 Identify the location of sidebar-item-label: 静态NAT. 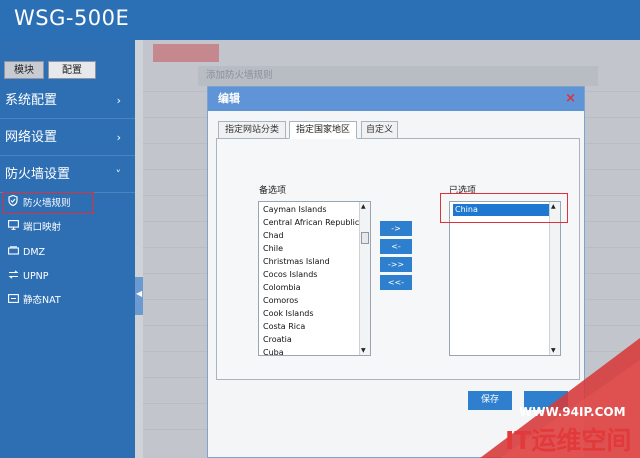
(42, 300).